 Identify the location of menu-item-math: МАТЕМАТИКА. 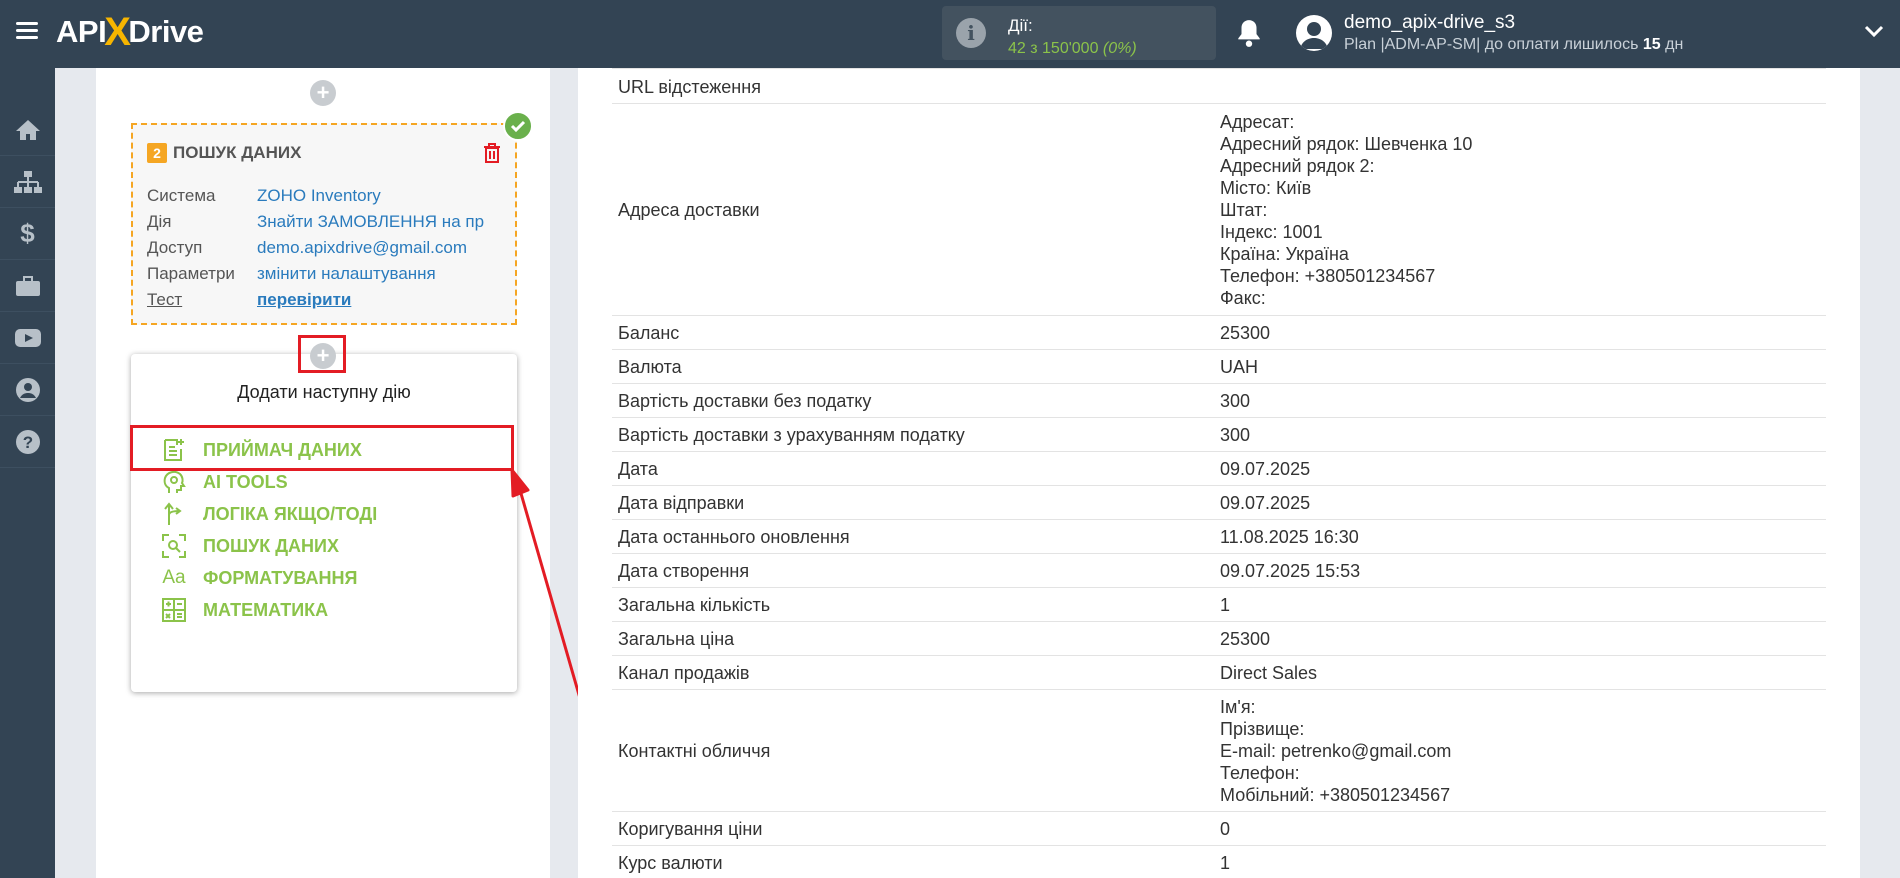
(244, 610).